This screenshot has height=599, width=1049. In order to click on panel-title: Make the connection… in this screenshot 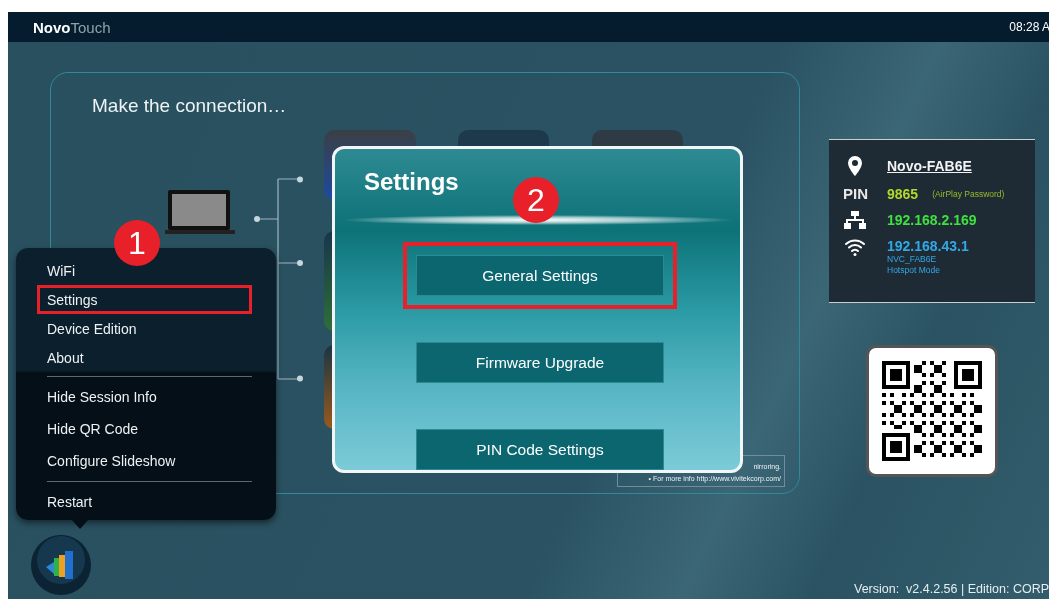, I will do `click(189, 106)`.